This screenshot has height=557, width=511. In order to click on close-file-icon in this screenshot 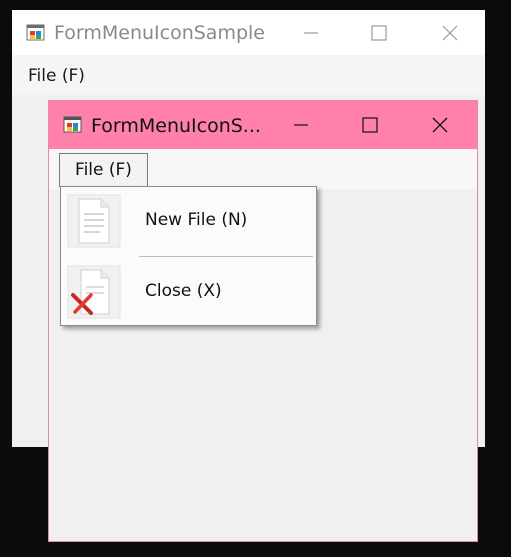, I will do `click(94, 292)`.